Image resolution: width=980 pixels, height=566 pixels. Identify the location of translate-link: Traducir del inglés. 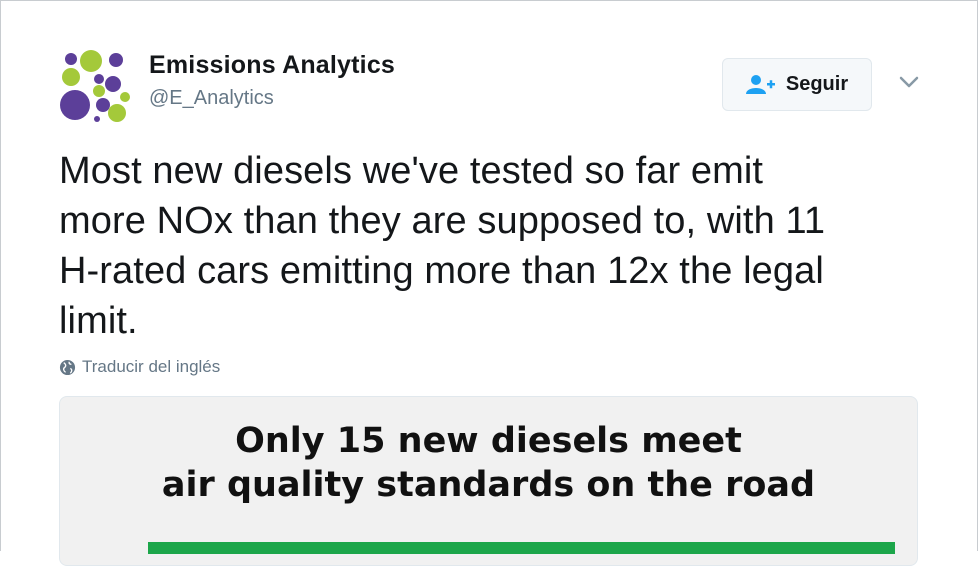
(139, 367).